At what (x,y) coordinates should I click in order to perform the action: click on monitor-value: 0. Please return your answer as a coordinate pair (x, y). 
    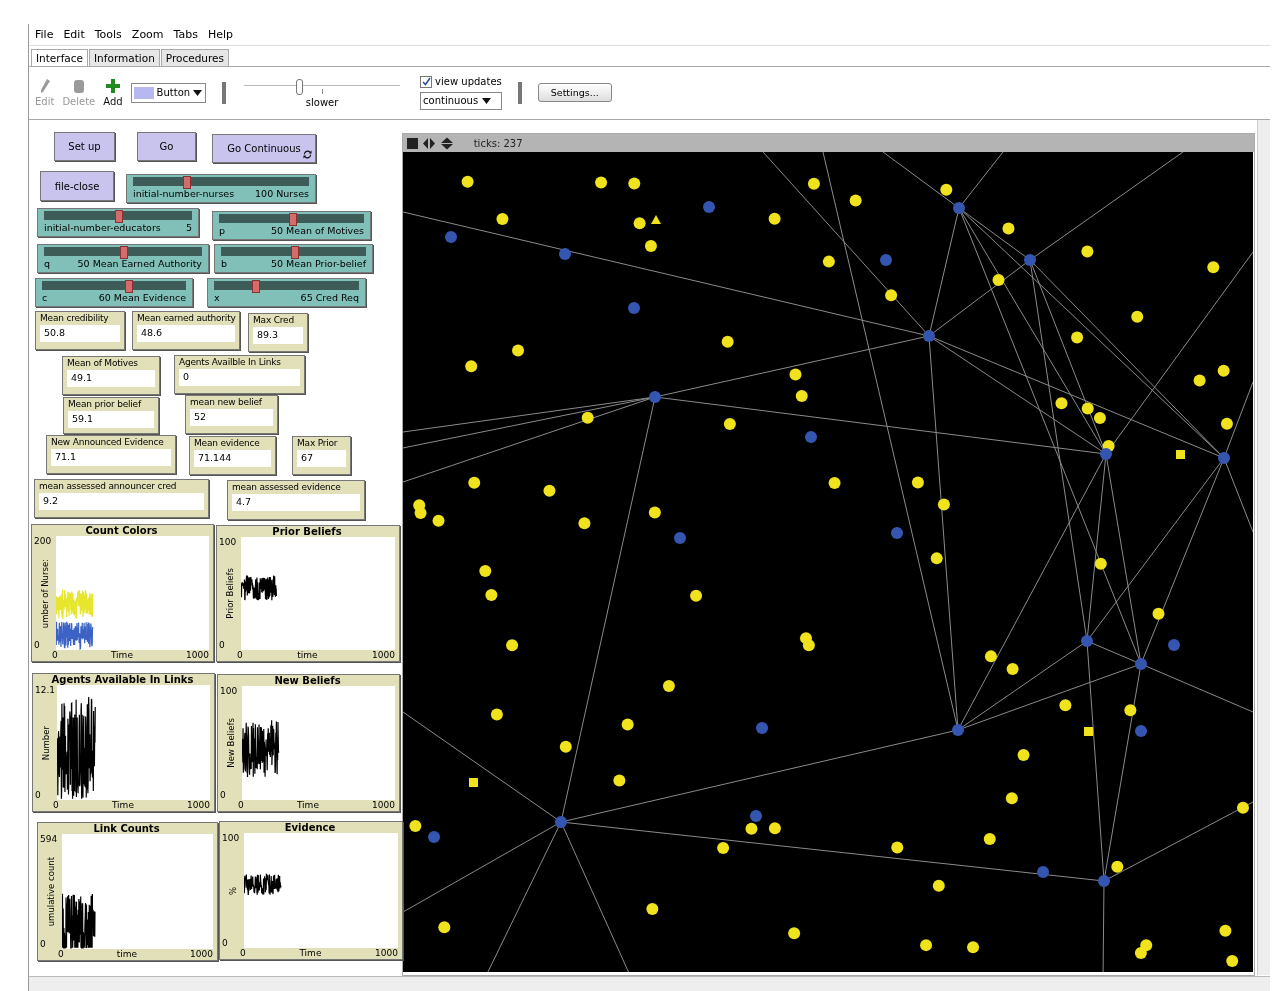
    Looking at the image, I should click on (239, 378).